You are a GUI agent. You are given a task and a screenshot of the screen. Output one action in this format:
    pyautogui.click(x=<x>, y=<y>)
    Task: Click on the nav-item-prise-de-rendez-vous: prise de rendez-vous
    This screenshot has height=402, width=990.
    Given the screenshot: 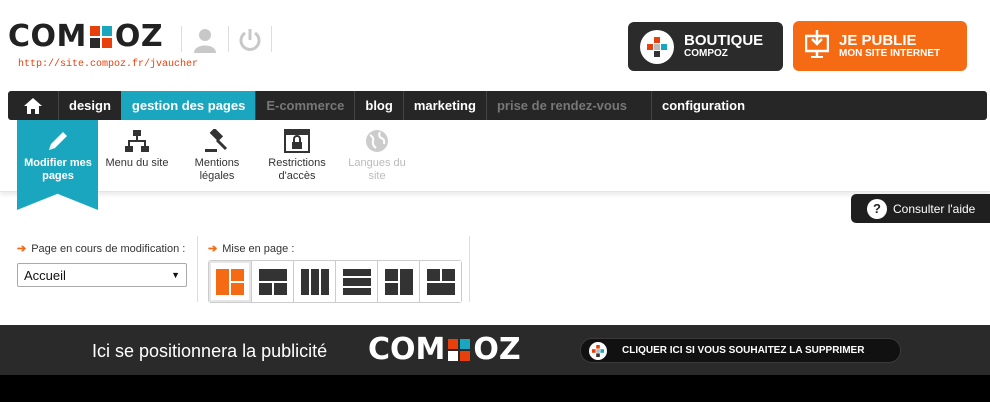 What is the action you would take?
    pyautogui.click(x=568, y=105)
    